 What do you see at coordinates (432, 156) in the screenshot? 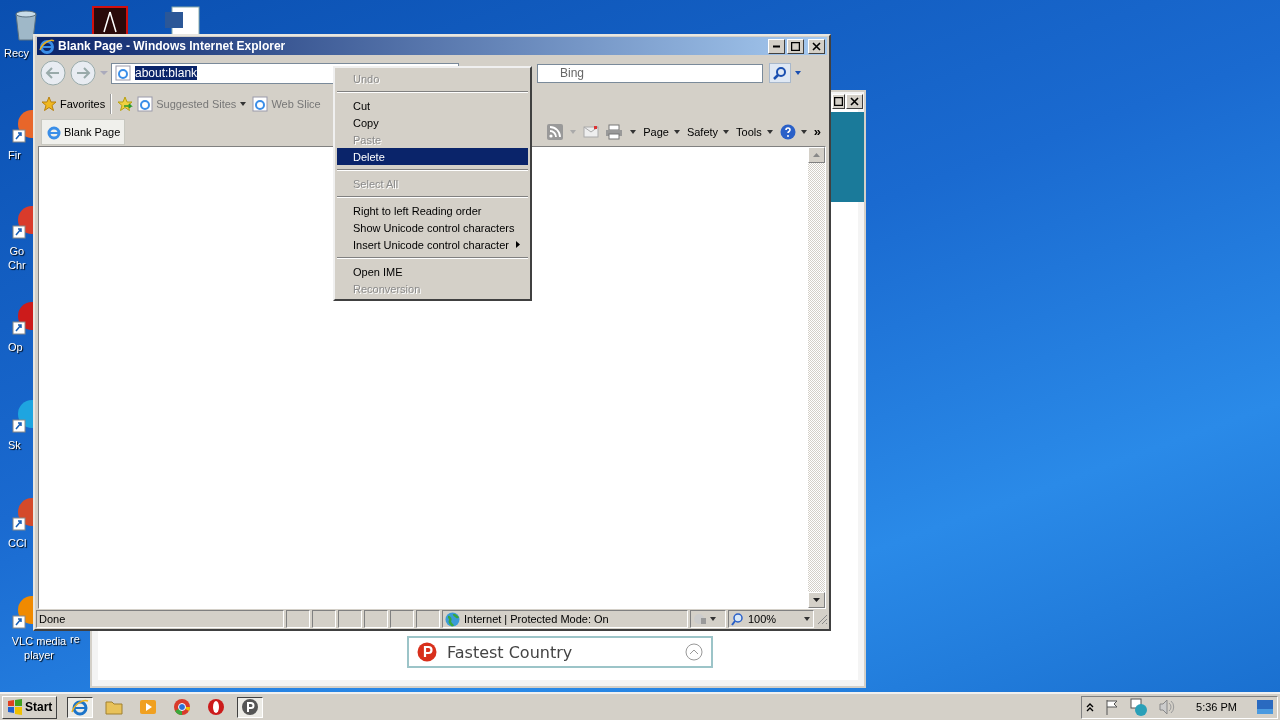
I see `menu-item: Delete` at bounding box center [432, 156].